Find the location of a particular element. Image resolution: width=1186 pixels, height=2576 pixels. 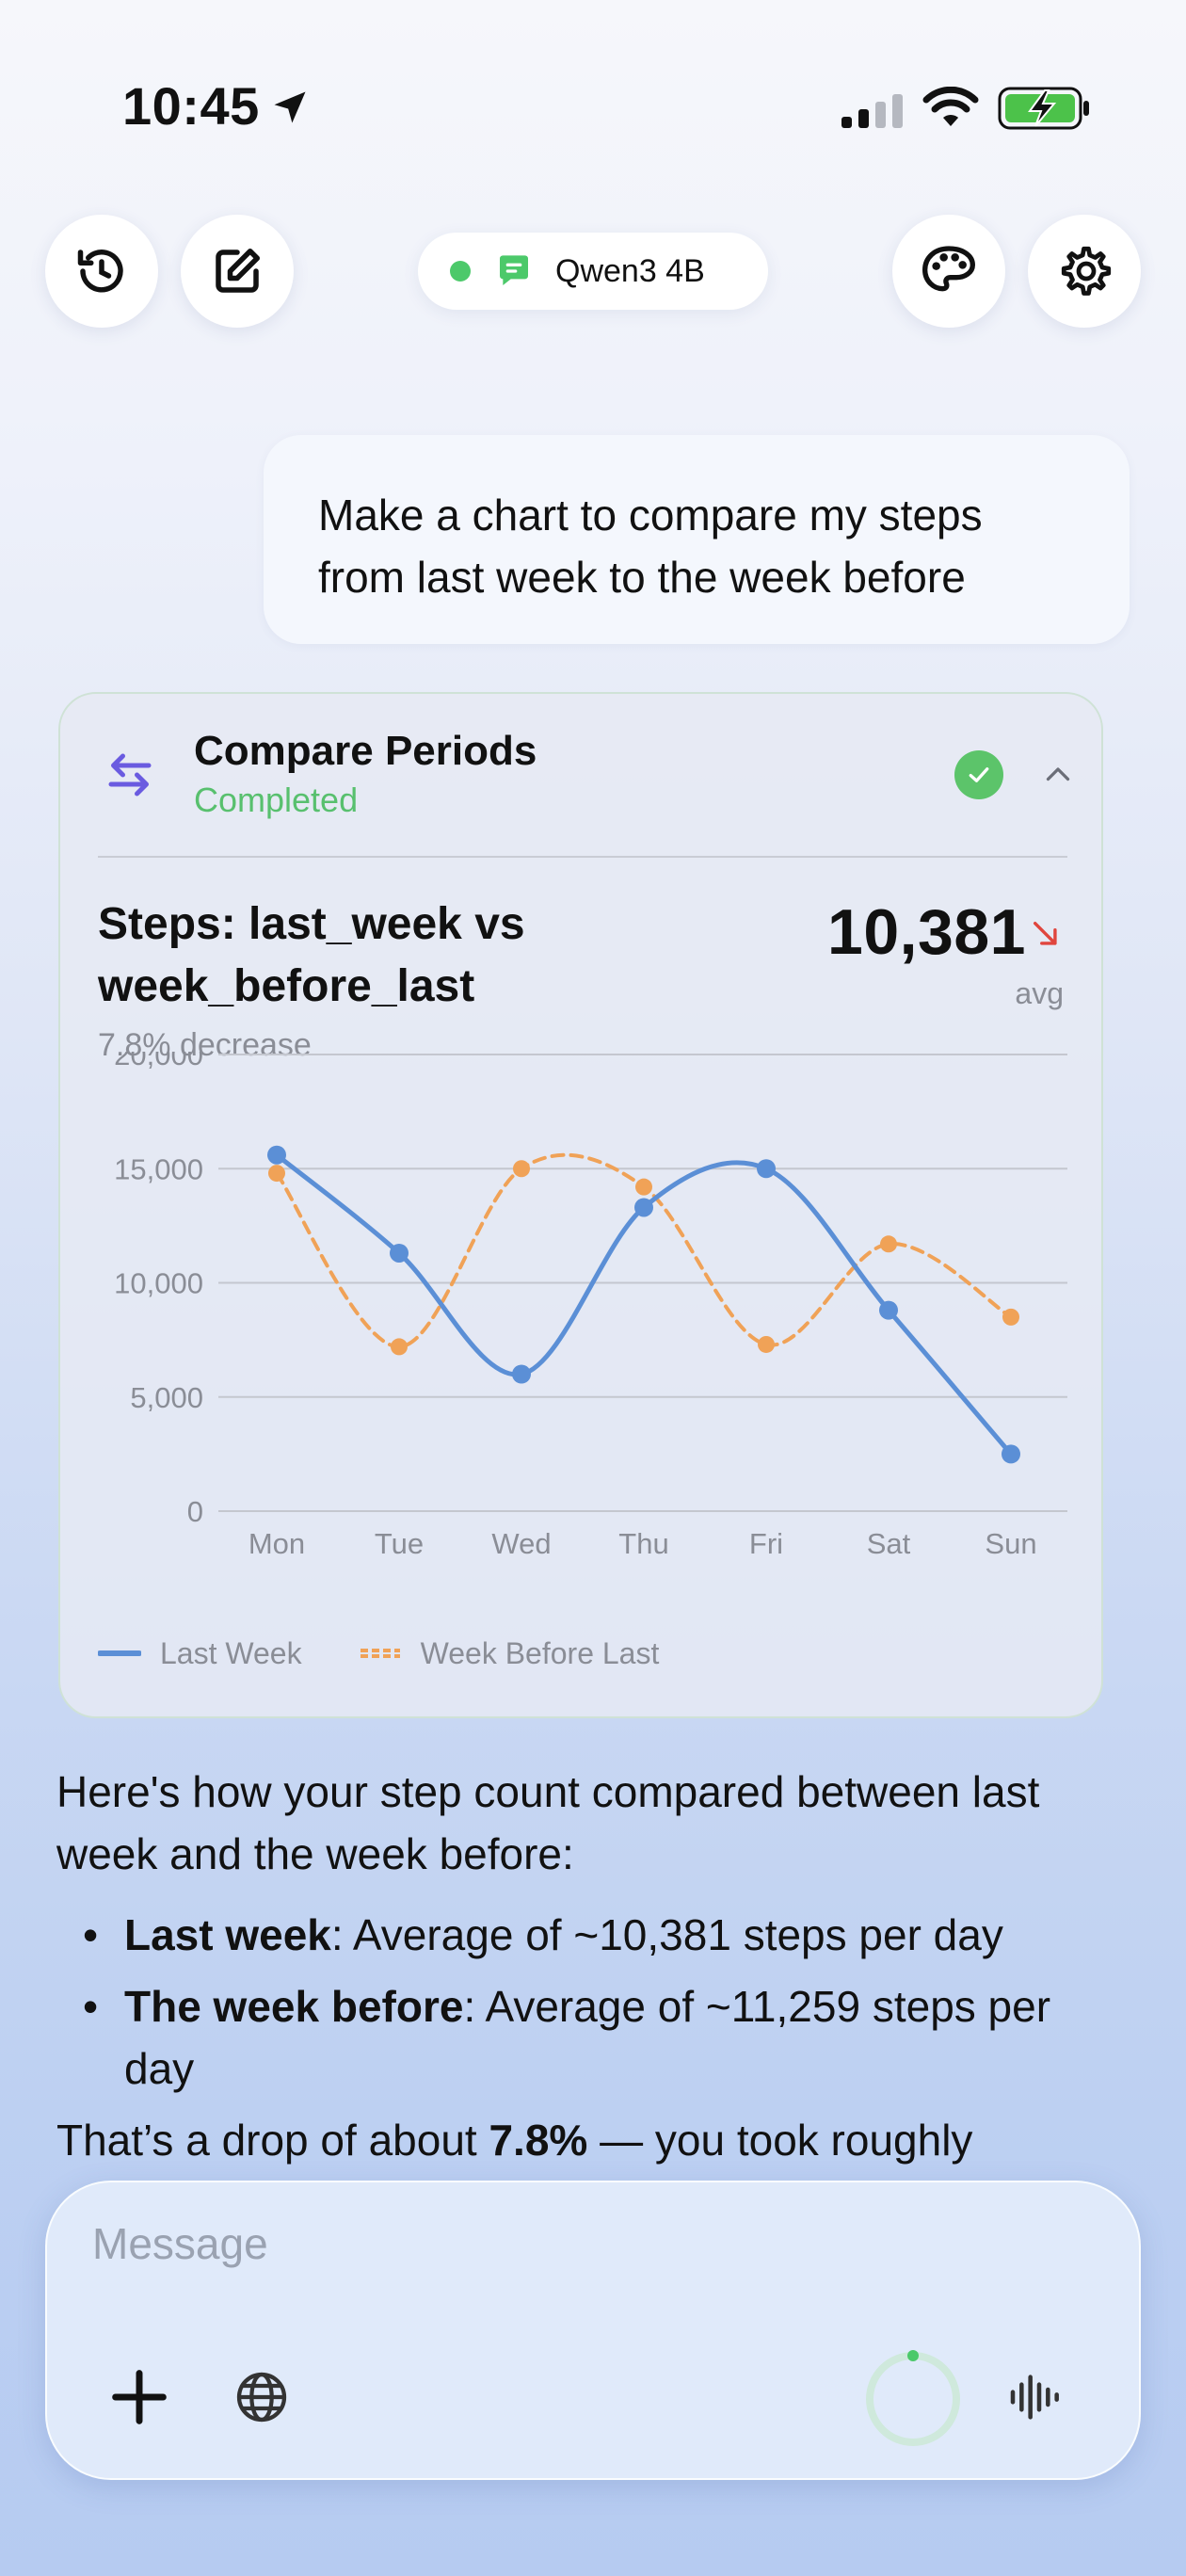

globe-icon is located at coordinates (262, 2397).